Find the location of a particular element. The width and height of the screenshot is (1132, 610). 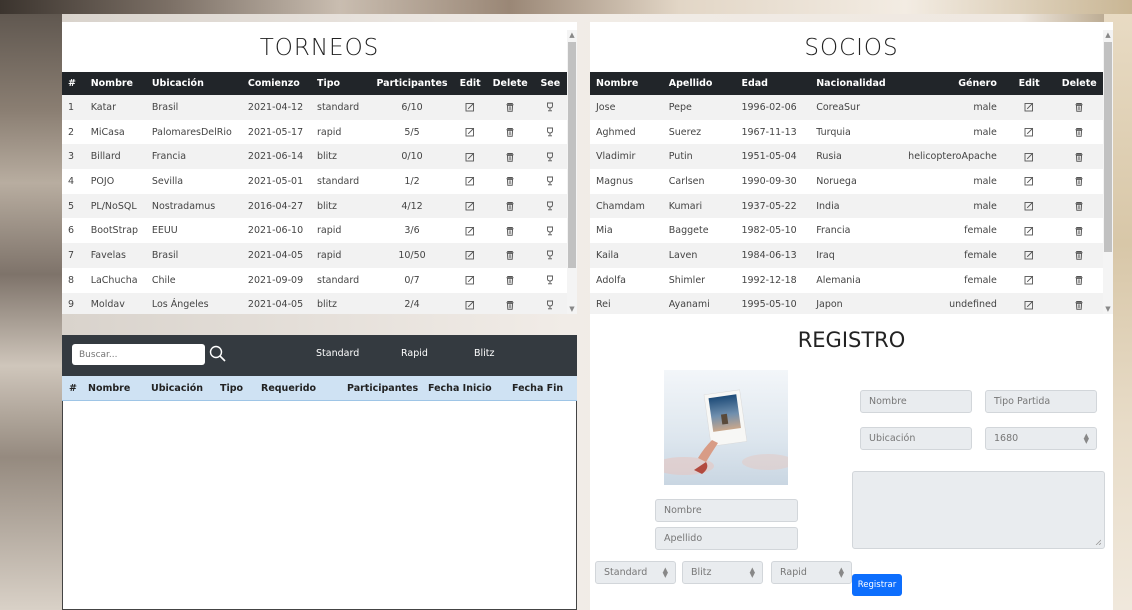

col-delete: Delete is located at coordinates (1079, 83).